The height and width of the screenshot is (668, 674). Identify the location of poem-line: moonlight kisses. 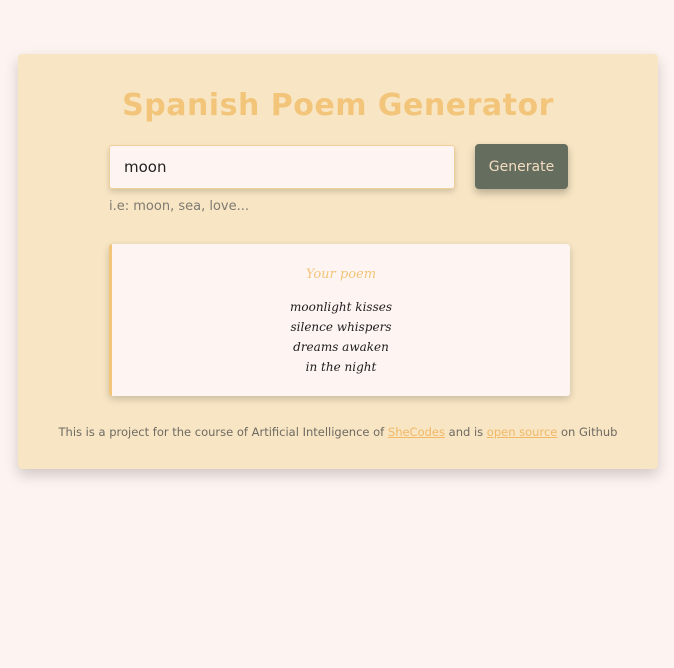
(341, 307).